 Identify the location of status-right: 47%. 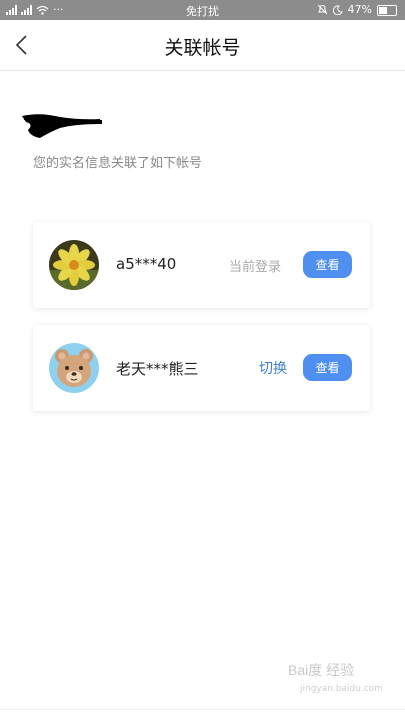
(357, 9).